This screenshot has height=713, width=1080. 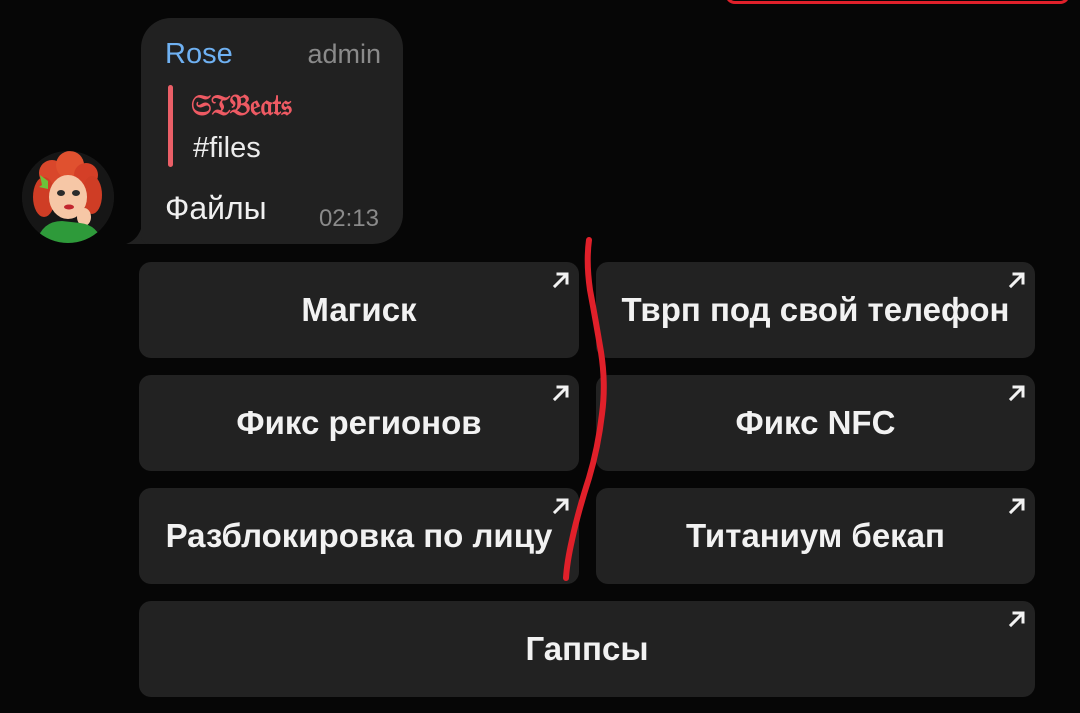 What do you see at coordinates (344, 54) in the screenshot?
I see `sender-role: admin` at bounding box center [344, 54].